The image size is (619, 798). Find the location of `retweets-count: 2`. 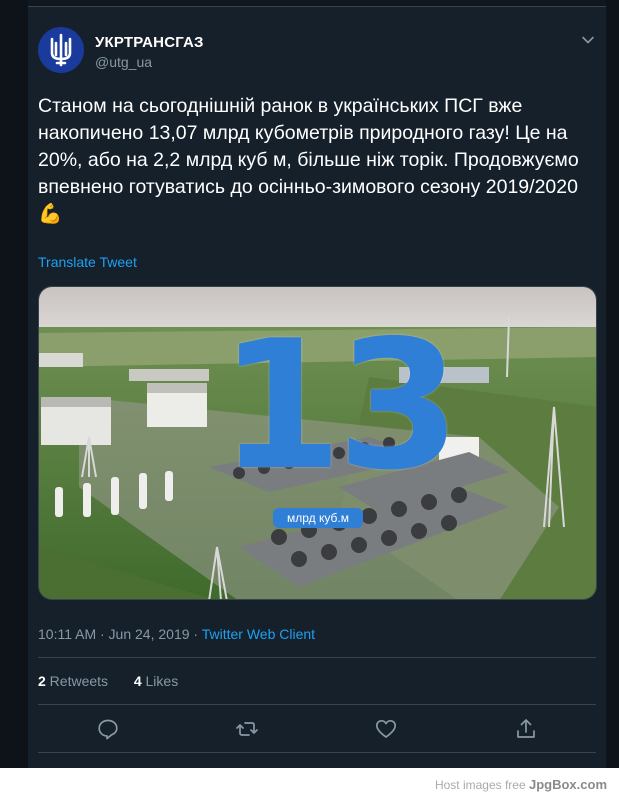

retweets-count: 2 is located at coordinates (42, 681).